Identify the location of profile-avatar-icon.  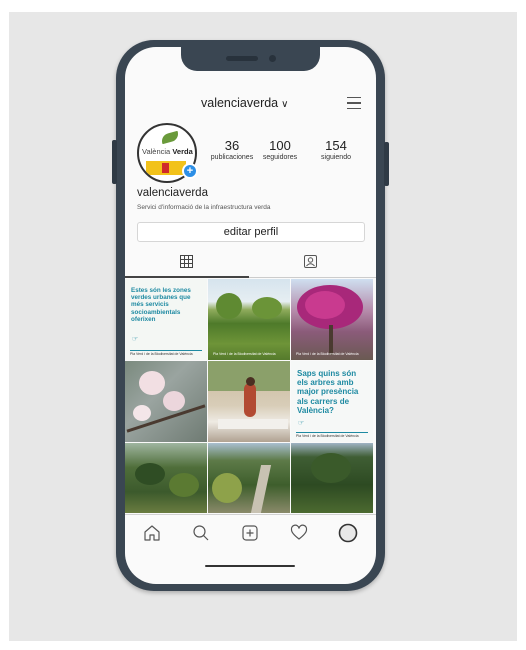
(348, 533).